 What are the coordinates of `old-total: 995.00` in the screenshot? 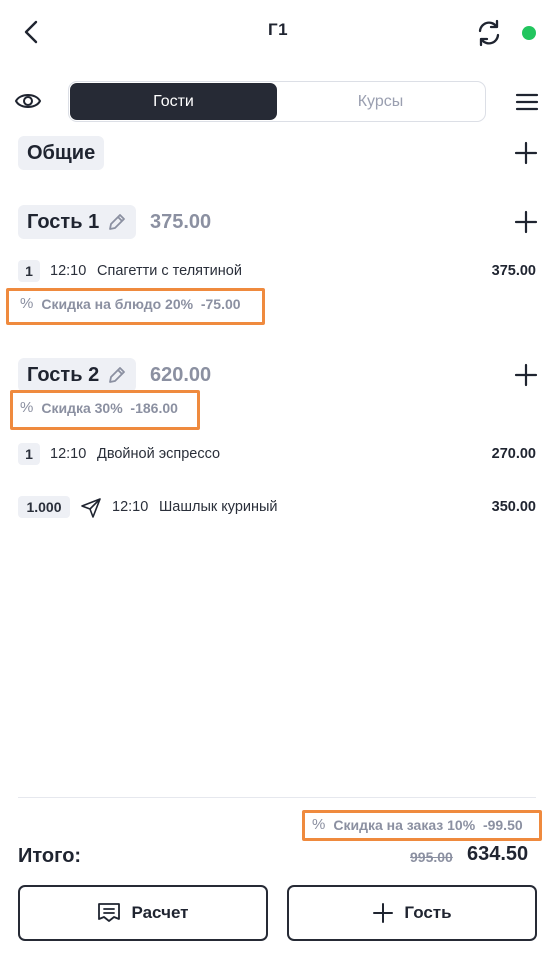 It's located at (431, 857).